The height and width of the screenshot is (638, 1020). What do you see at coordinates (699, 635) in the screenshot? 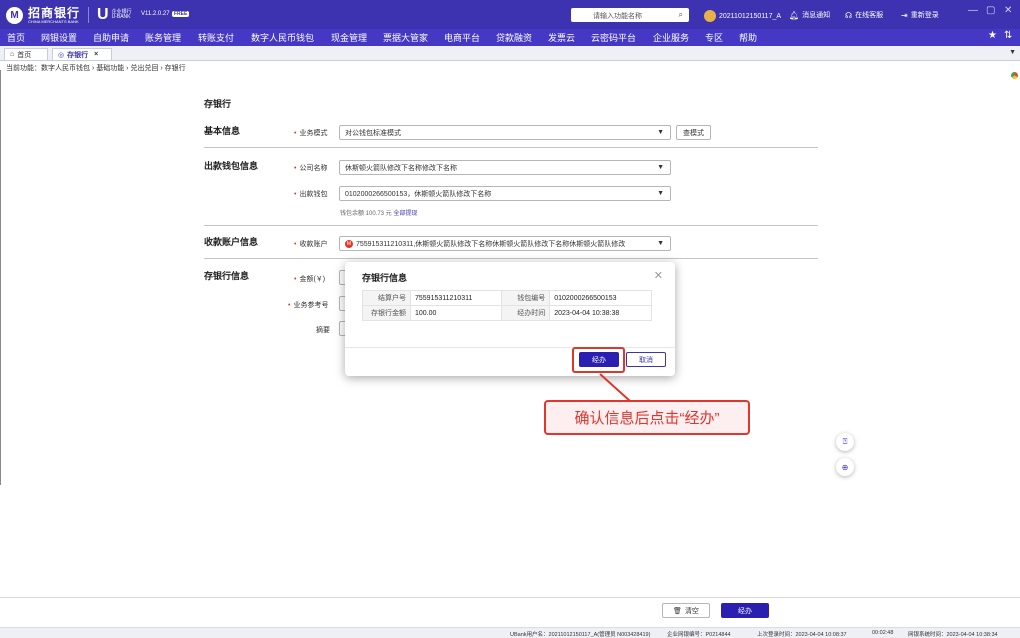
I see `enterprise-number: 企业网银编号：P0214844` at bounding box center [699, 635].